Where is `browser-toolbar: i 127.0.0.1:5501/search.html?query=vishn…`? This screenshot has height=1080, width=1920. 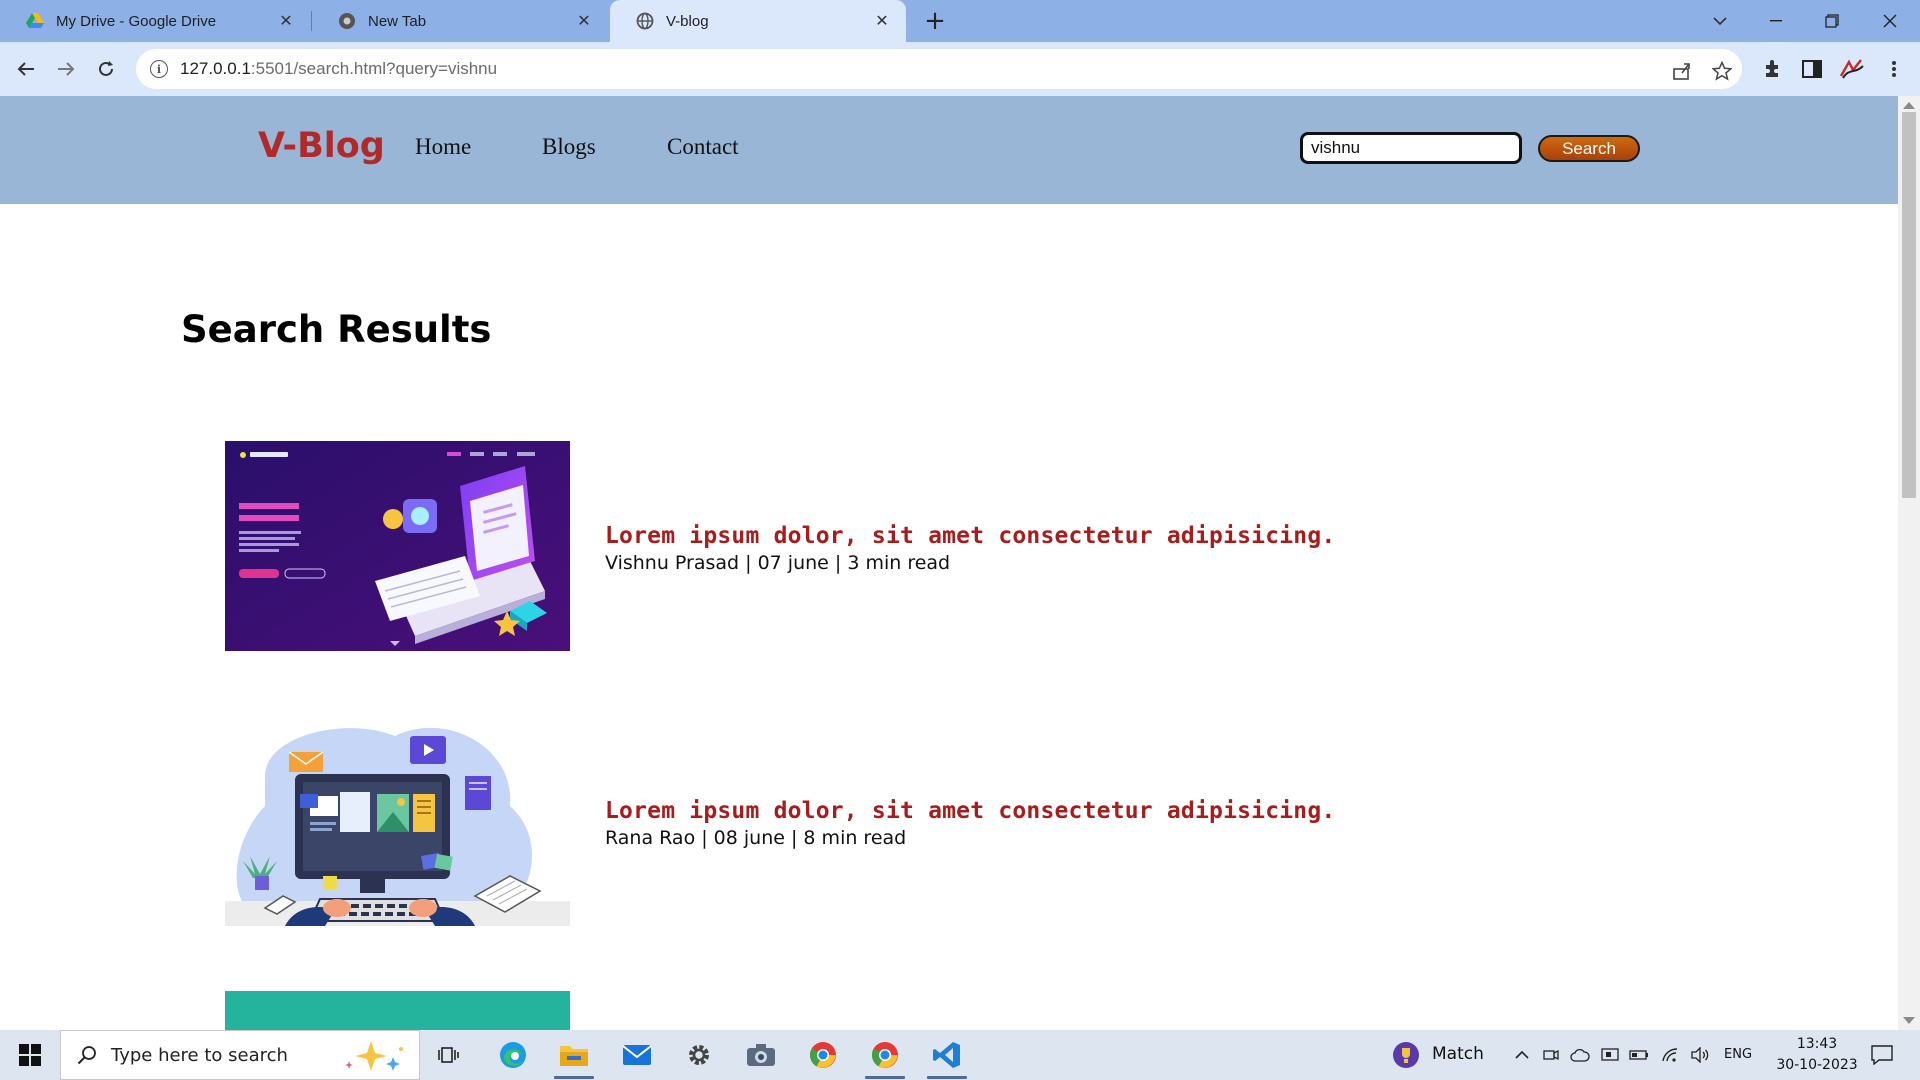
browser-toolbar: i 127.0.0.1:5501/search.html?query=vishn… is located at coordinates (960, 69).